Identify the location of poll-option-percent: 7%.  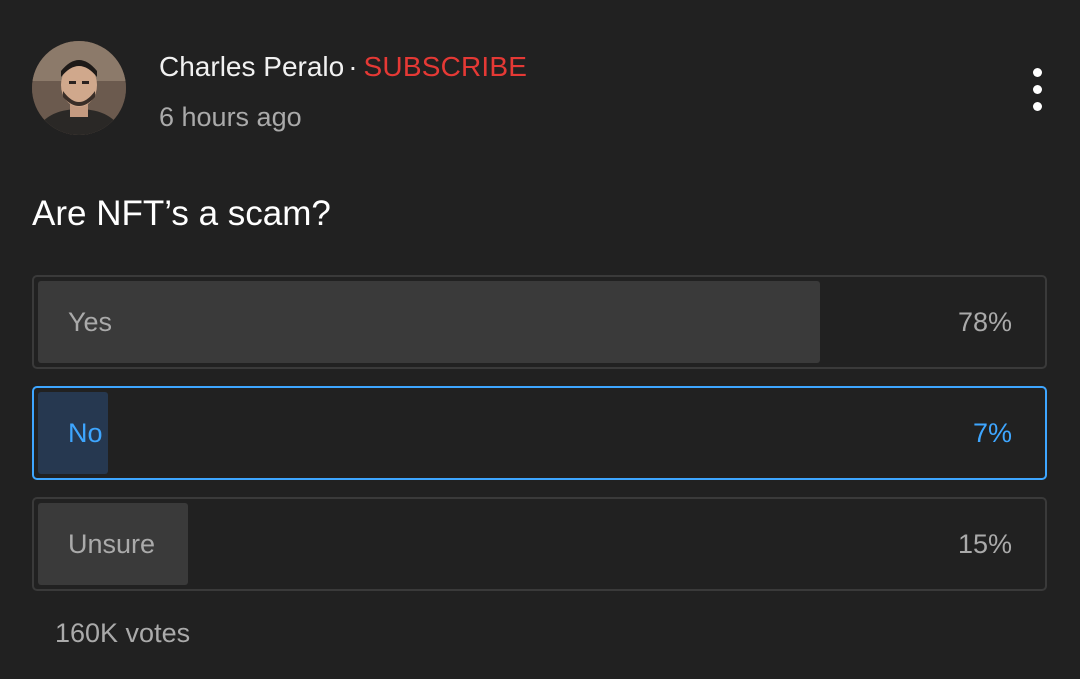
(992, 433).